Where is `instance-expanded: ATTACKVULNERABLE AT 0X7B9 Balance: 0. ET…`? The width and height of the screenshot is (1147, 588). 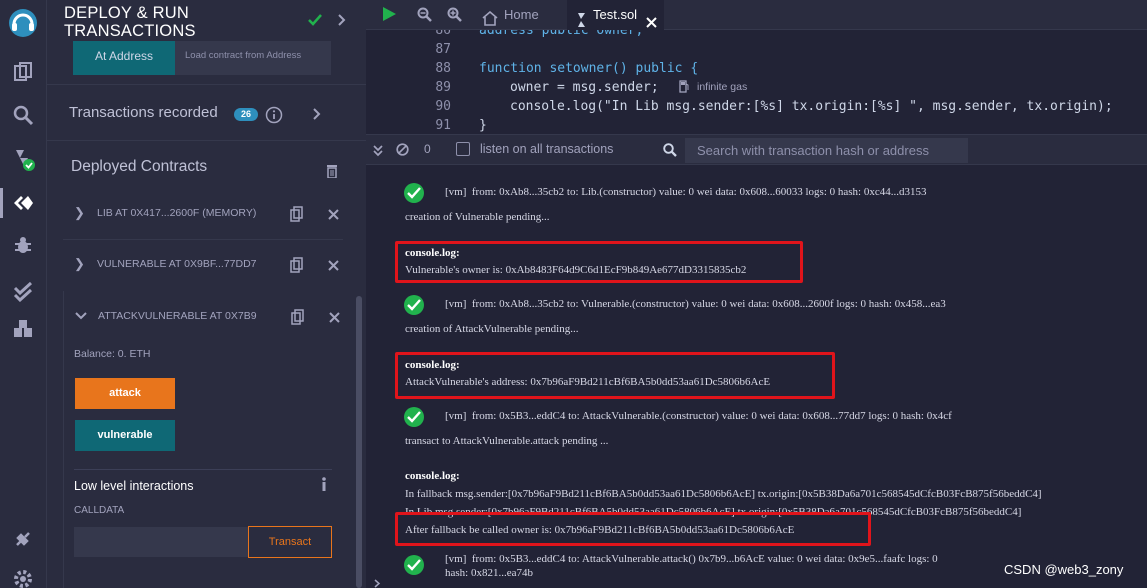
instance-expanded: ATTACKVULNERABLE AT 0X7B9 Balance: 0. ET… is located at coordinates (210, 439).